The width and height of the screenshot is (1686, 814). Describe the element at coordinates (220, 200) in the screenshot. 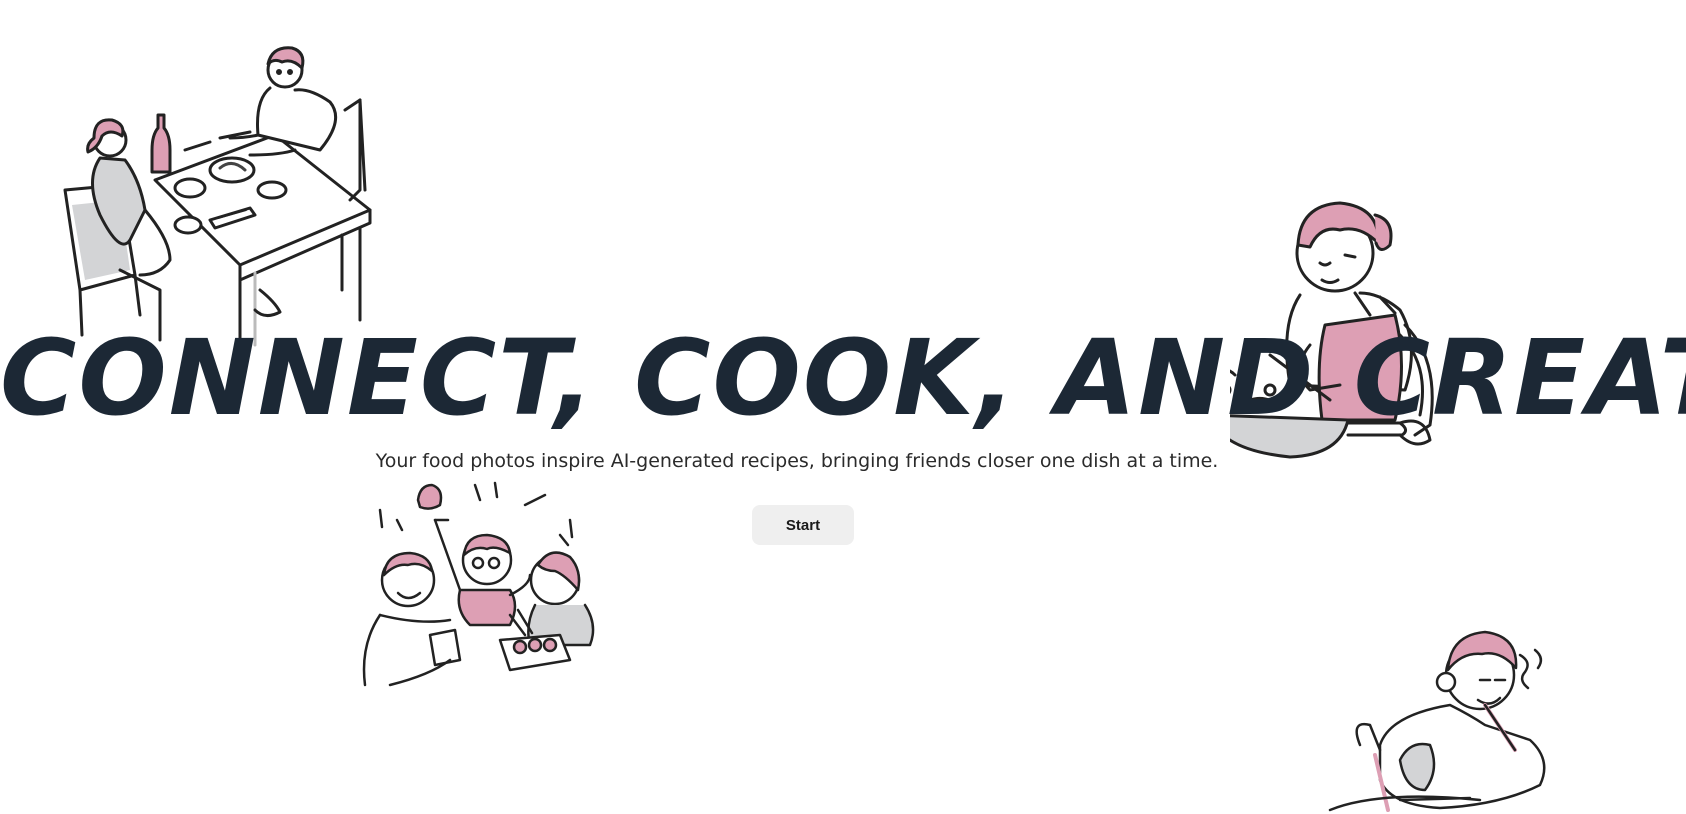

I see `couple-dining-illustration` at that location.